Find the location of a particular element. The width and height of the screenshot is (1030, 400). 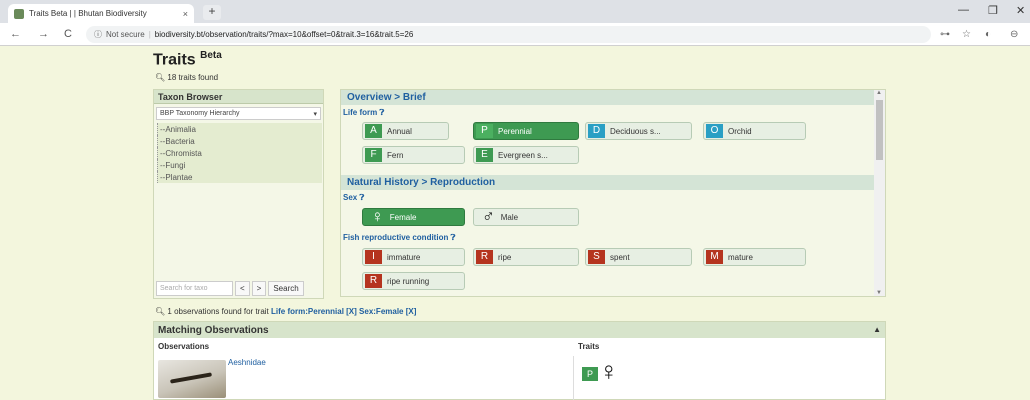

chip-label: ripe running is located at coordinates (408, 281).